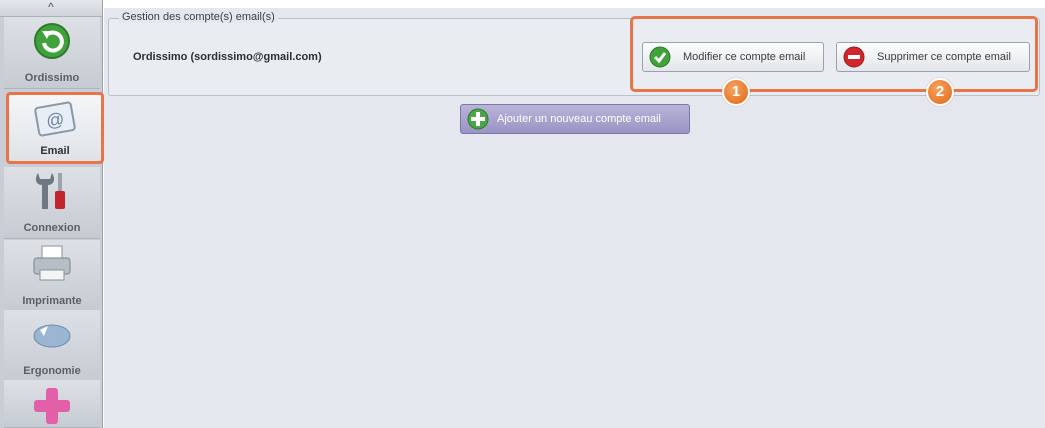  I want to click on plus-icon, so click(52, 406).